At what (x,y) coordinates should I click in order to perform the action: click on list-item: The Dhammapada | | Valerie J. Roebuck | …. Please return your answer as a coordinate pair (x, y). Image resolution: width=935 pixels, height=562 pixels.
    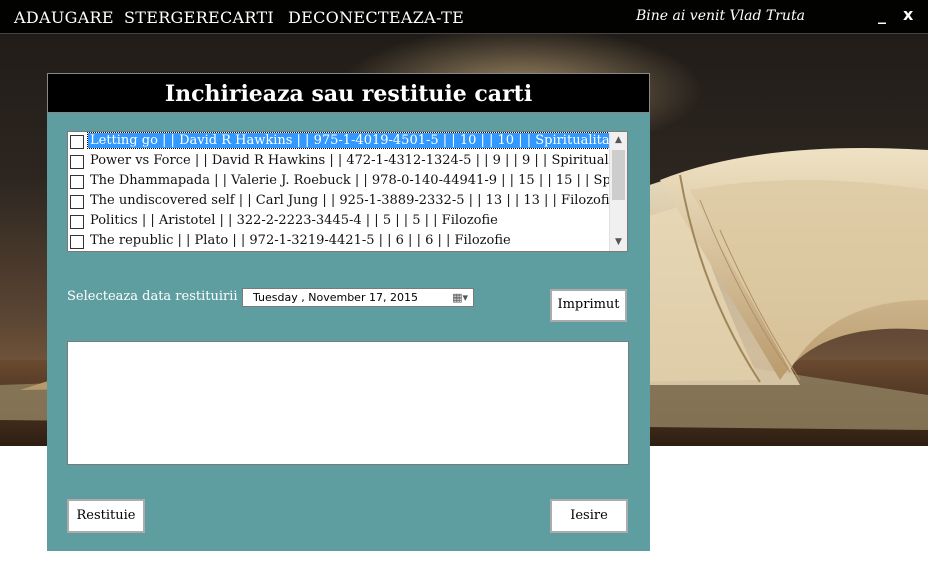
    Looking at the image, I should click on (340, 182).